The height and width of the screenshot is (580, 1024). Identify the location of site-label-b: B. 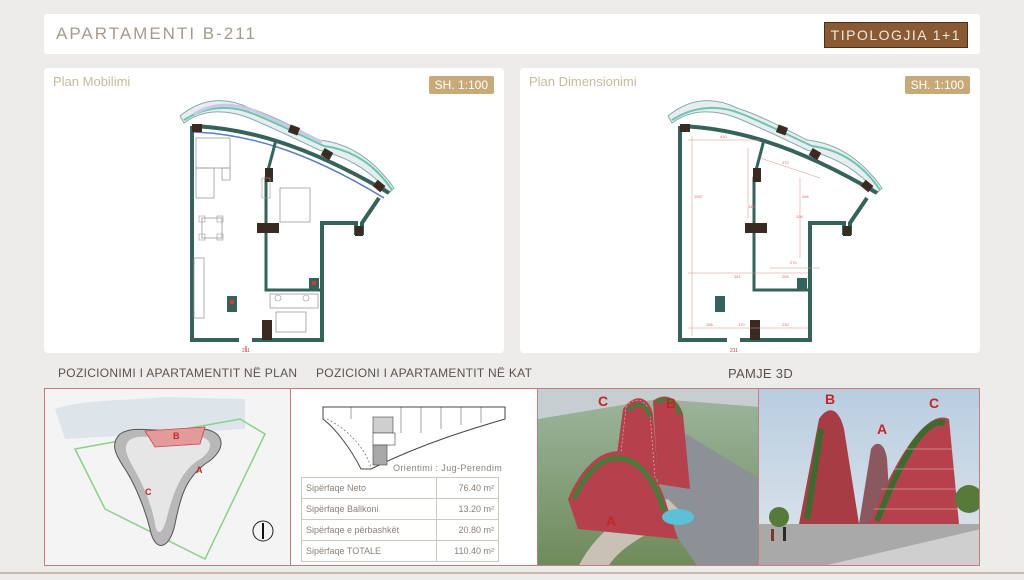
(176, 436).